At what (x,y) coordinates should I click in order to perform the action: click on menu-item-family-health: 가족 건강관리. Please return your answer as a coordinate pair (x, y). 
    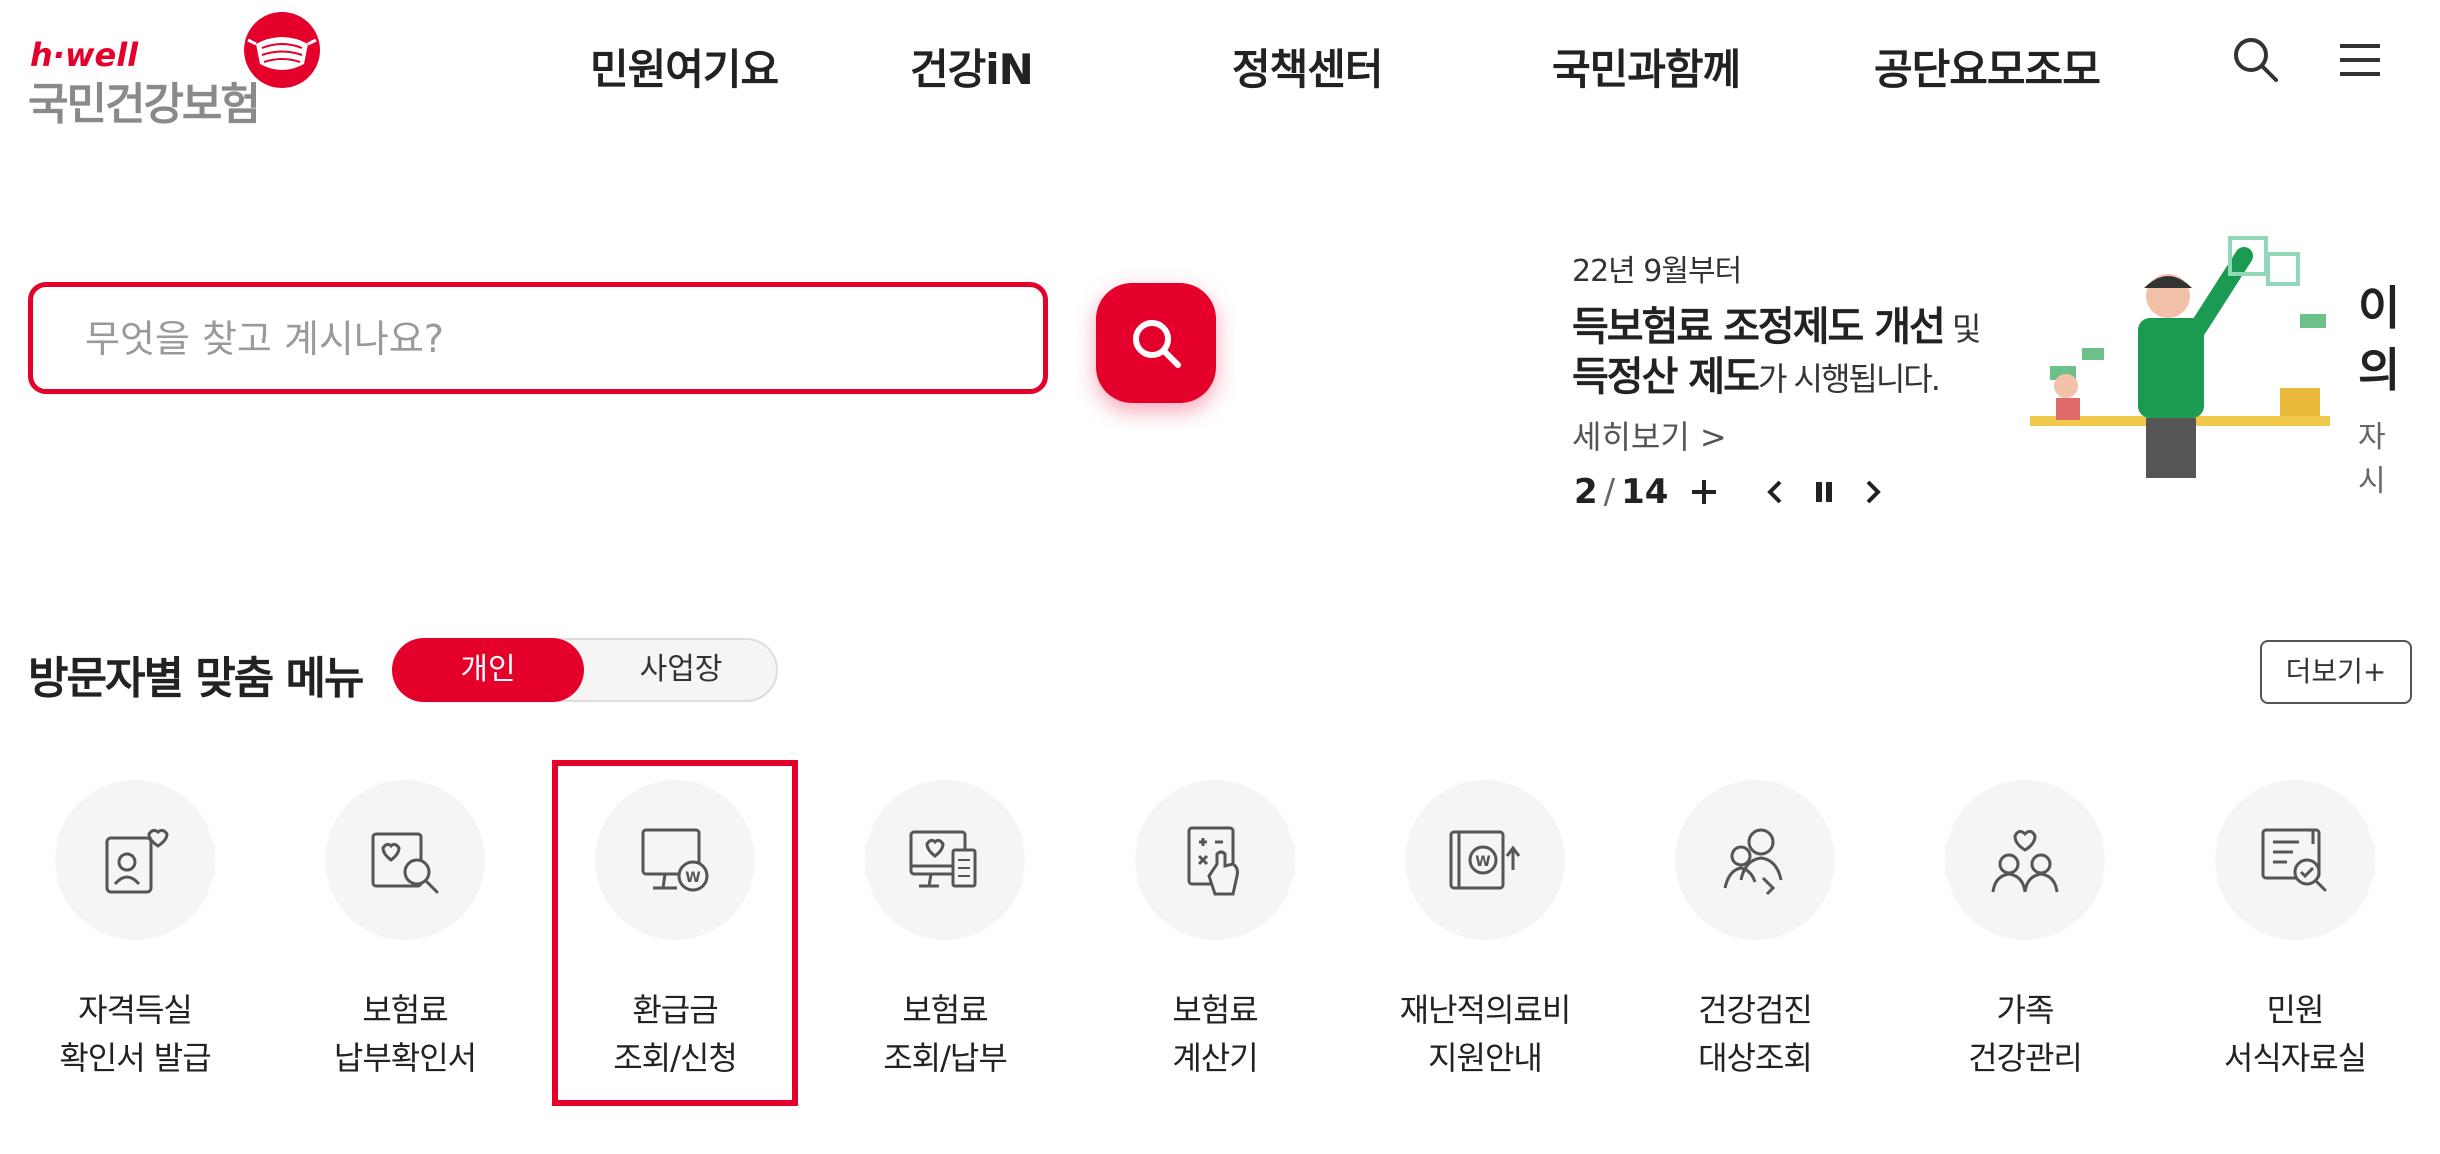
    Looking at the image, I should click on (2005, 930).